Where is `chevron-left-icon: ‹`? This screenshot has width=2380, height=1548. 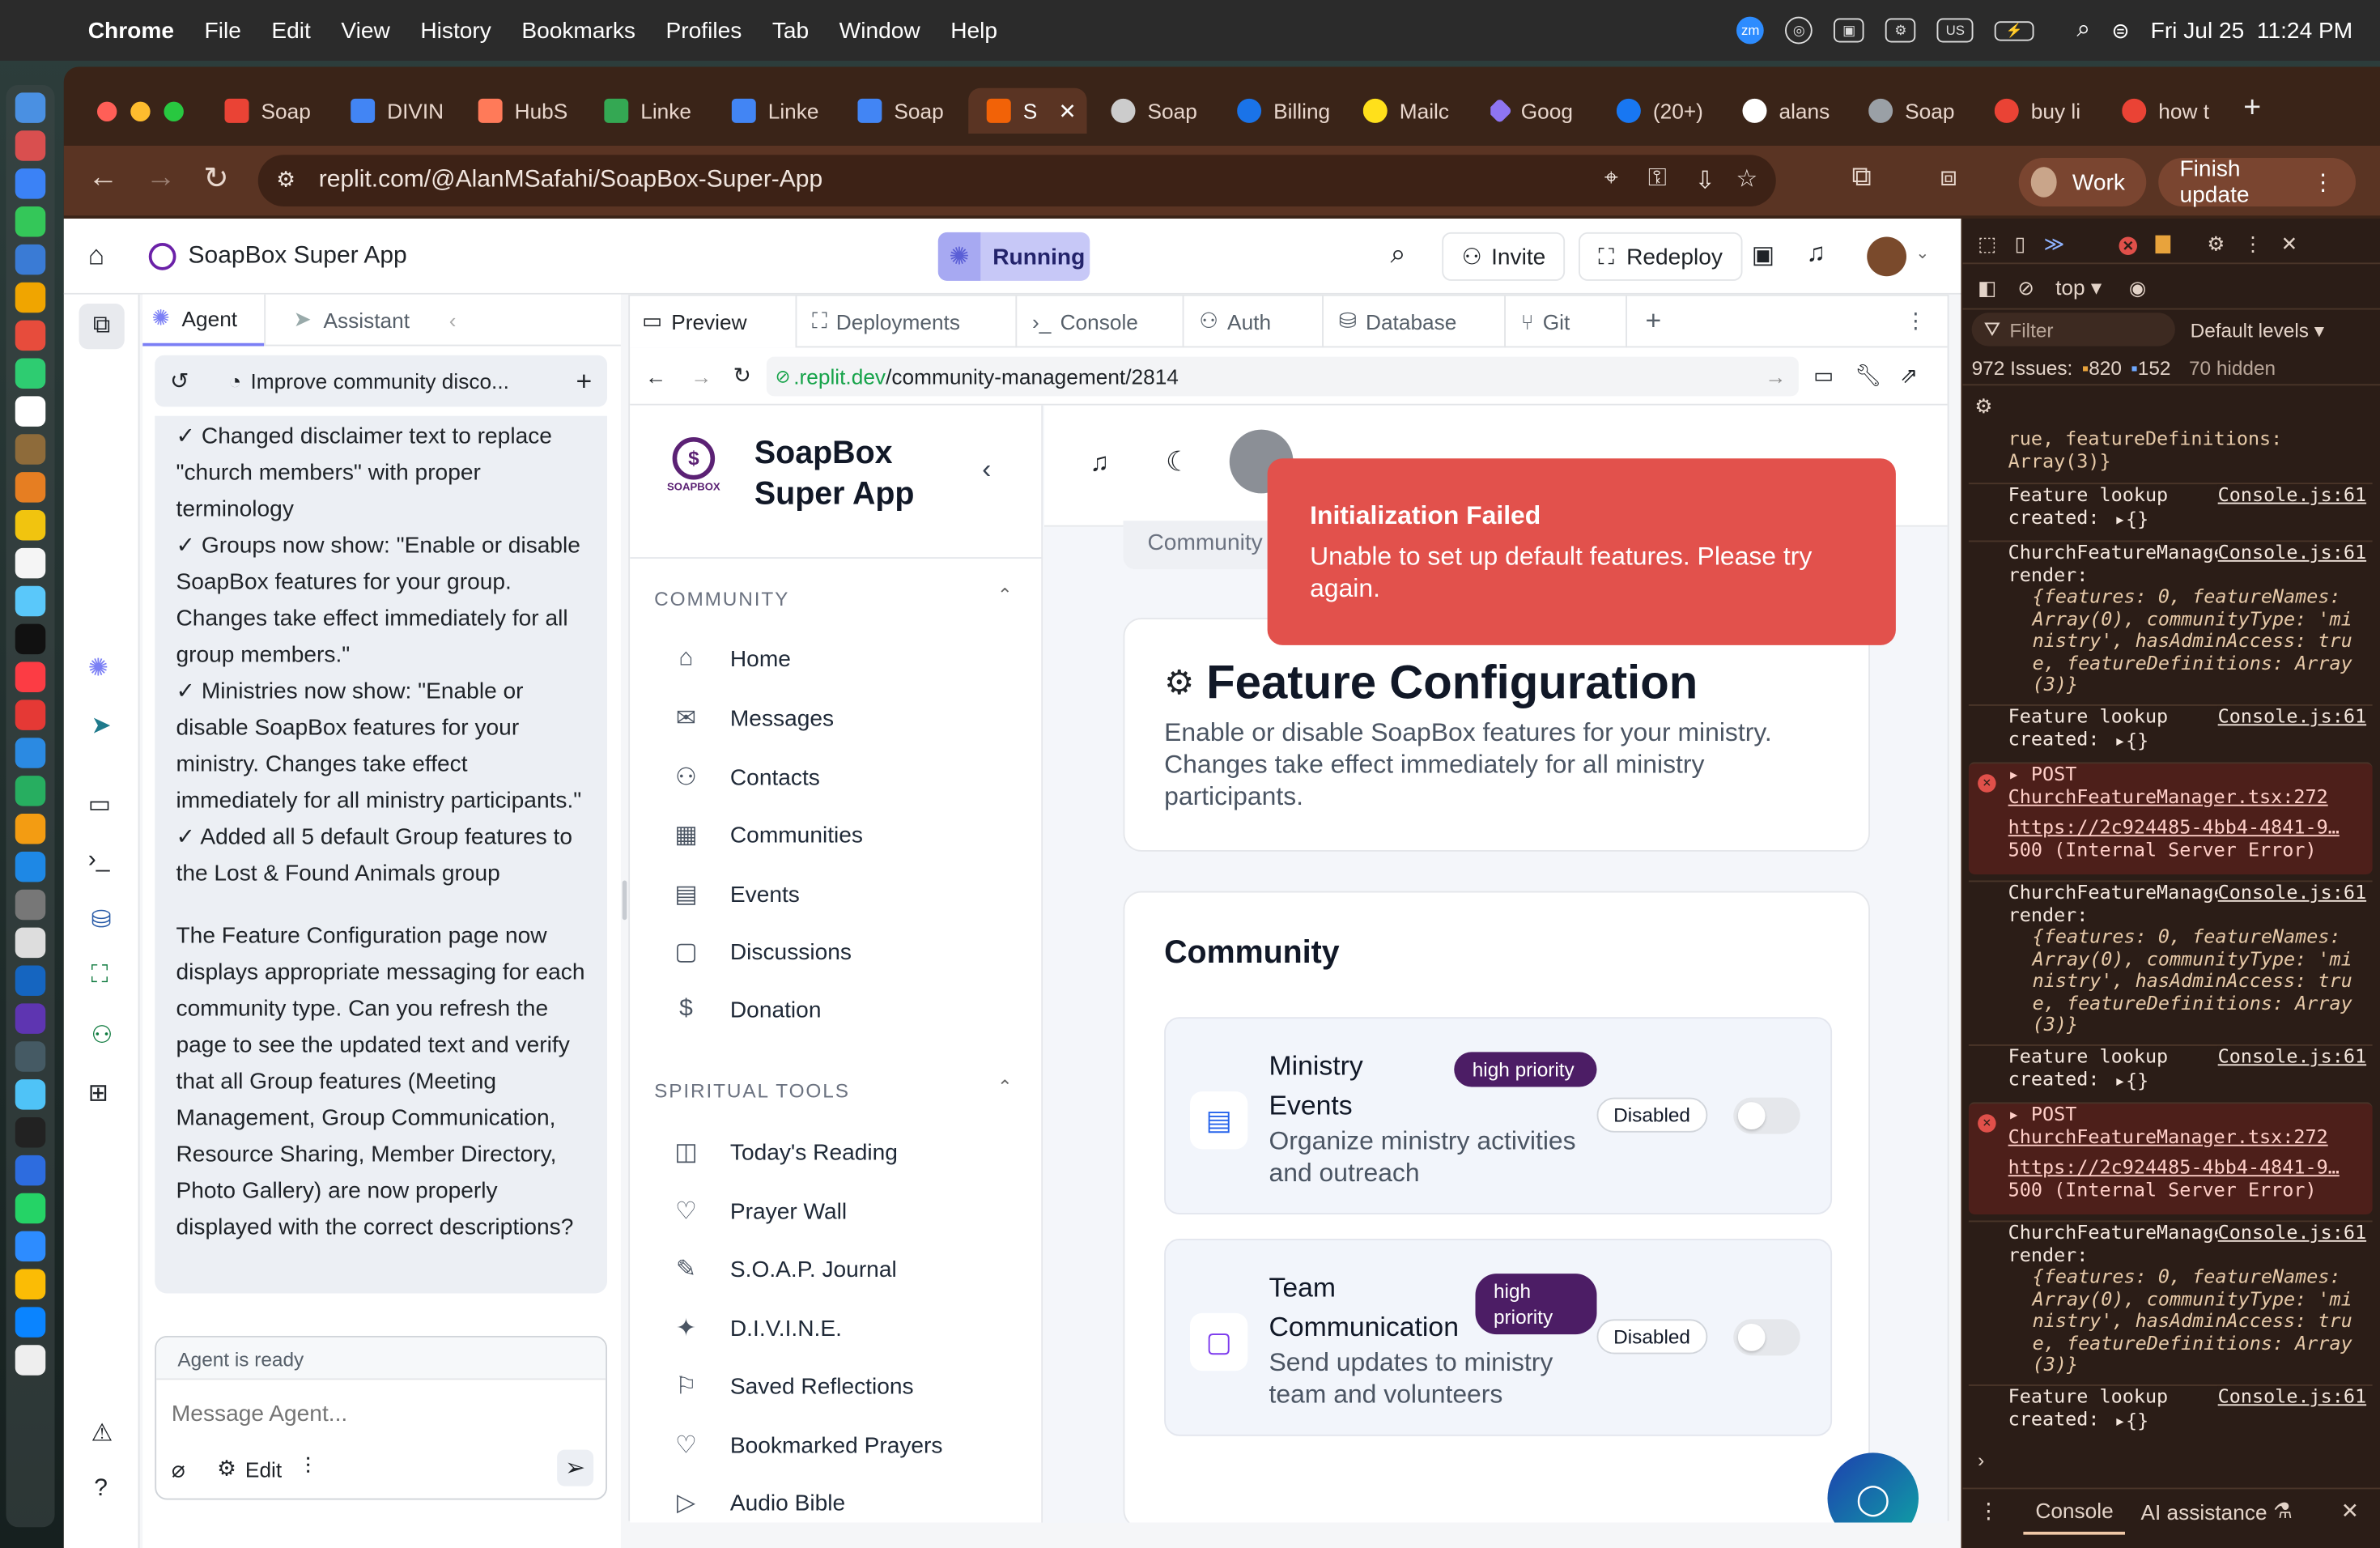
chevron-left-icon: ‹ is located at coordinates (453, 320).